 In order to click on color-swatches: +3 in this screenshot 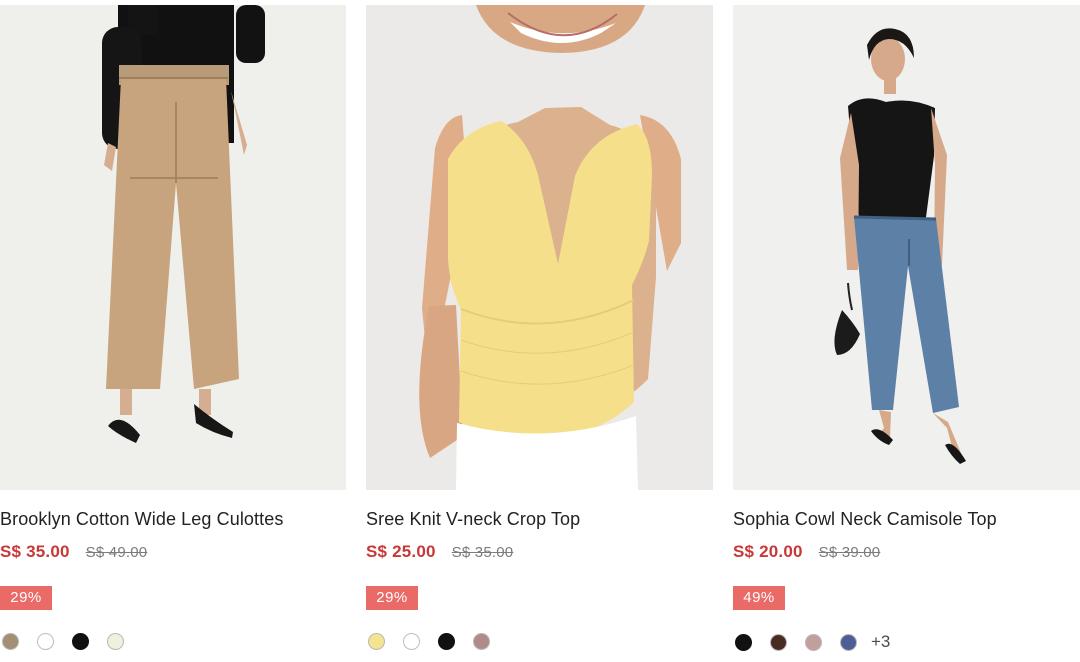, I will do `click(812, 642)`.